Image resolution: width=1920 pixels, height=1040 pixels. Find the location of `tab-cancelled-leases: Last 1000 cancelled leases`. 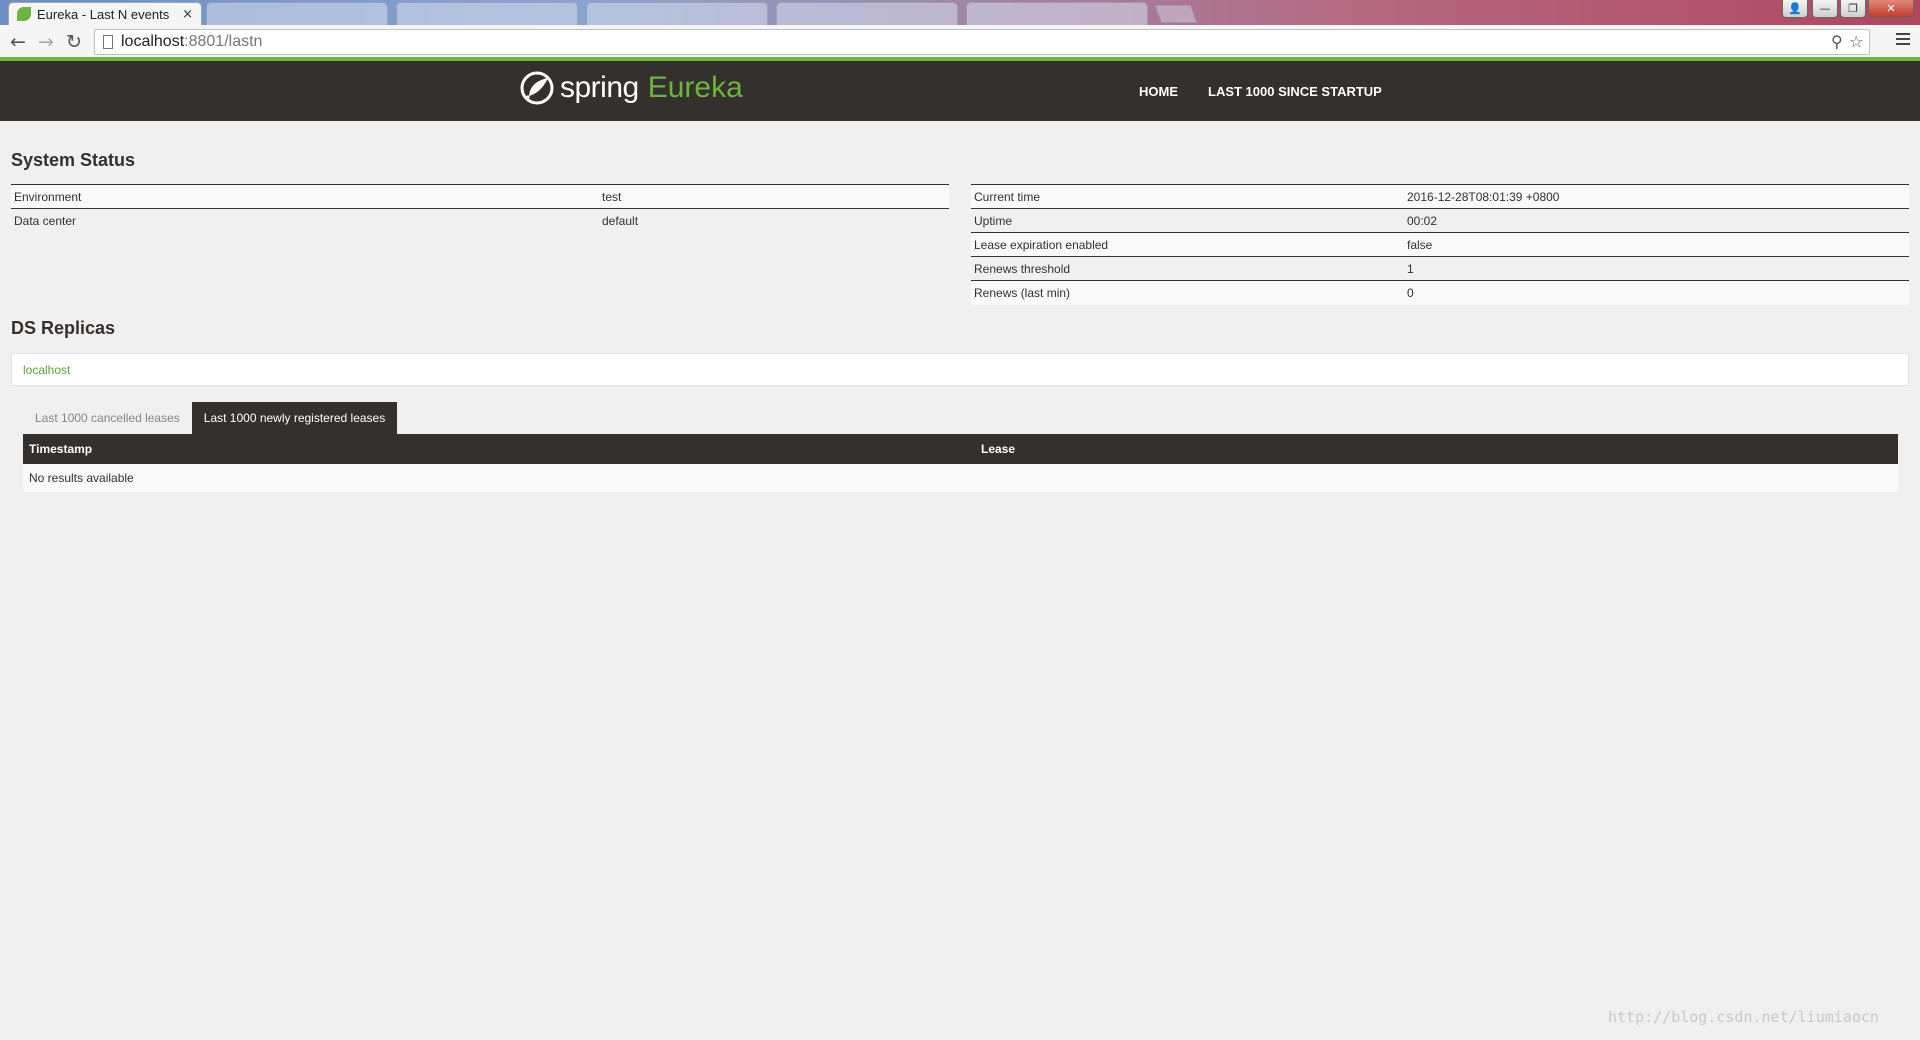

tab-cancelled-leases: Last 1000 cancelled leases is located at coordinates (107, 418).